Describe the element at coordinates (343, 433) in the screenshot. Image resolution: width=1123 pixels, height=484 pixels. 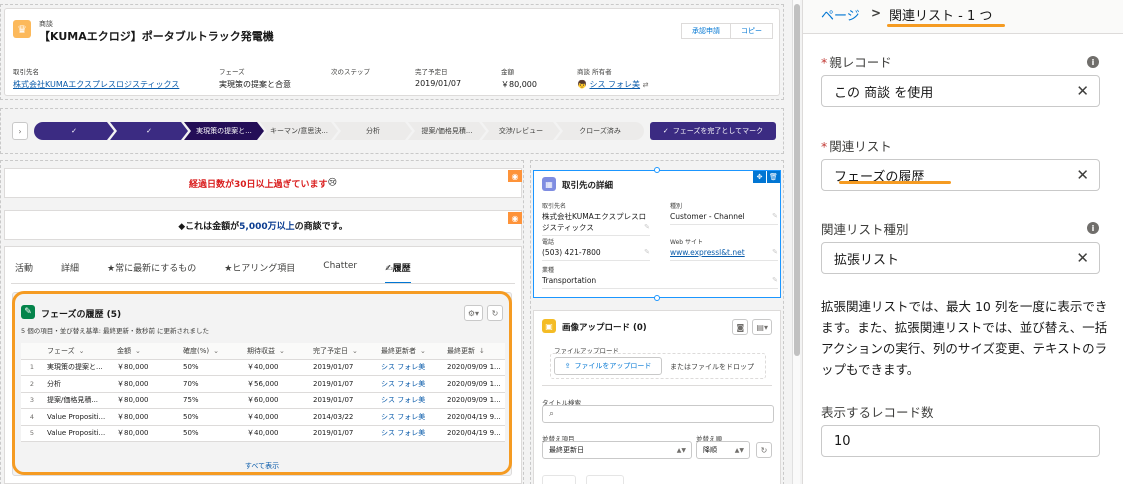
I see `table-cell: 2019/01/07` at that location.